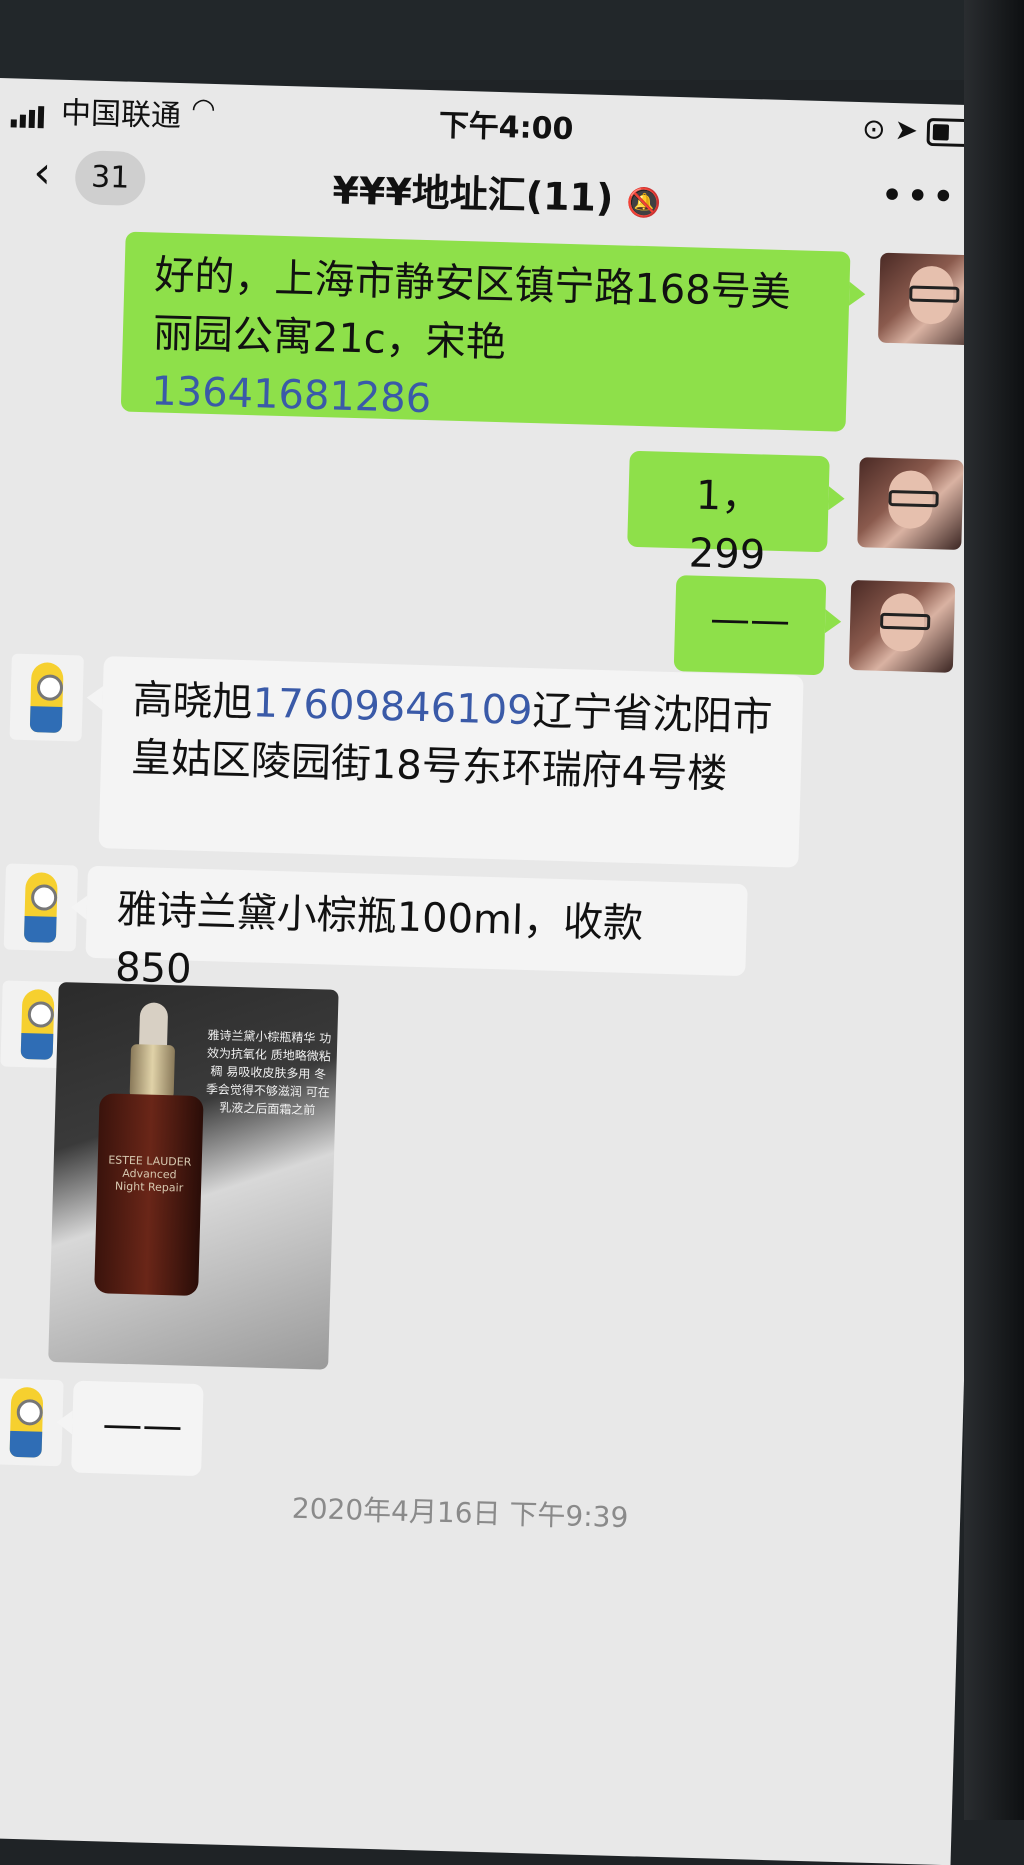 This screenshot has width=1024, height=1865. I want to click on chat-timestamp: 2020年4月16日 下午9:39, so click(460, 1513).